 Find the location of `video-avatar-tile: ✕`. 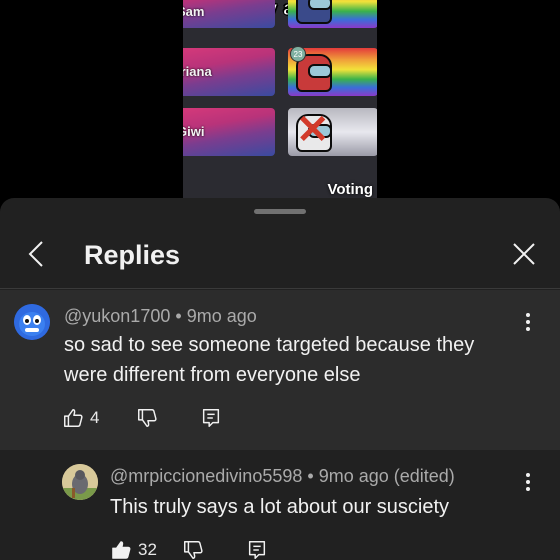

video-avatar-tile: ✕ is located at coordinates (332, 132).